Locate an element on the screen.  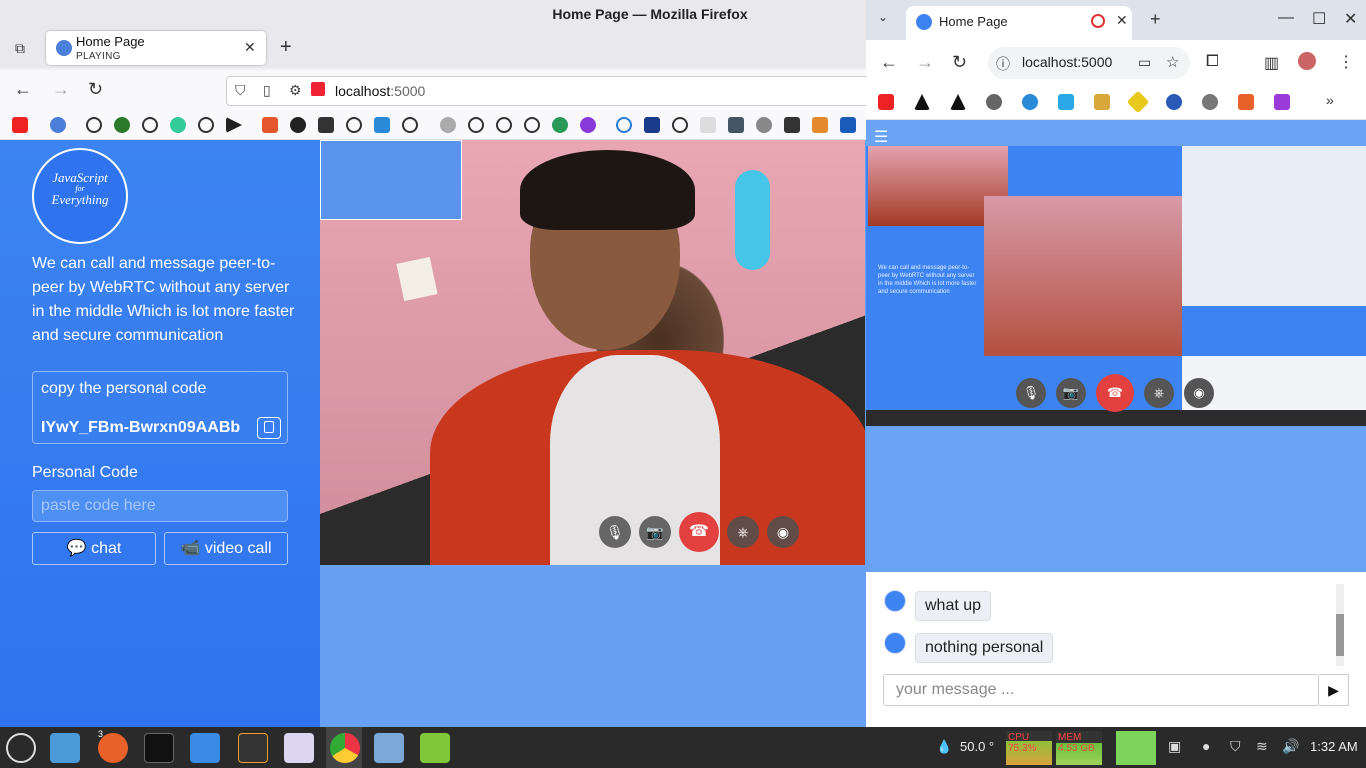
paste-code-input is located at coordinates (160, 506).